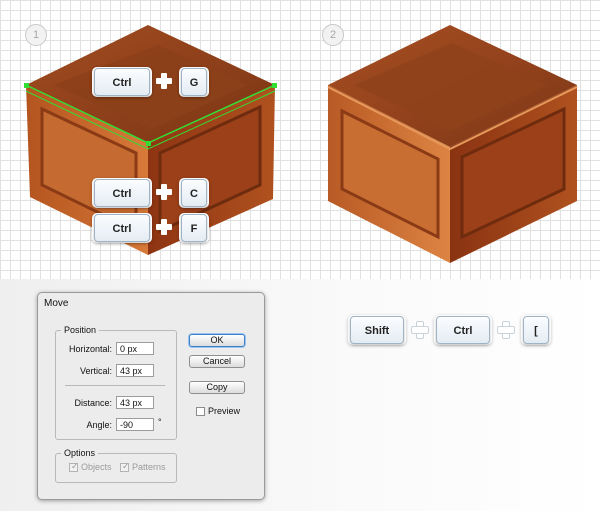 The height and width of the screenshot is (511, 600). I want to click on position-divider, so click(115, 385).